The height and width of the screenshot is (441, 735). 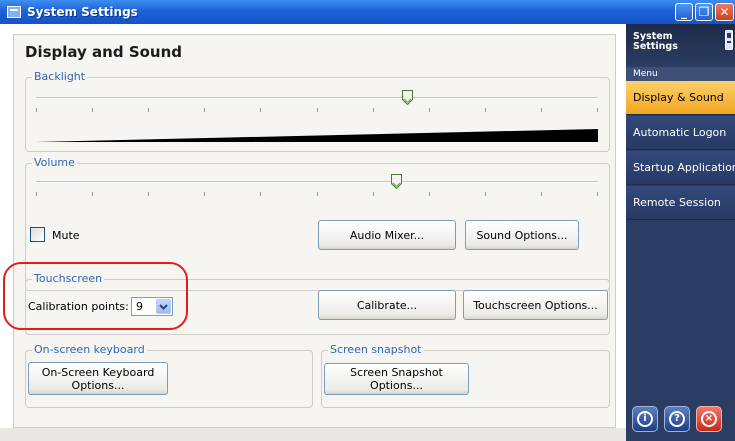 I want to click on keyboard-label: On-screen keyboard, so click(x=89, y=349).